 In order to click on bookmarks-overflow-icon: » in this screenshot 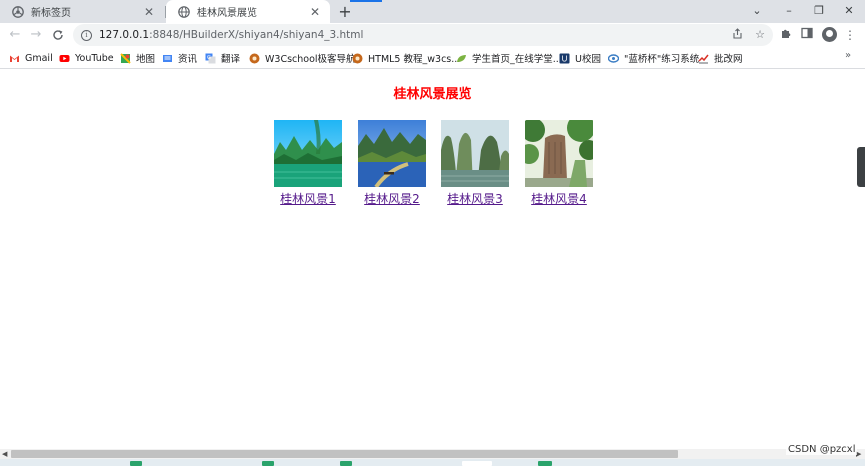, I will do `click(848, 55)`.